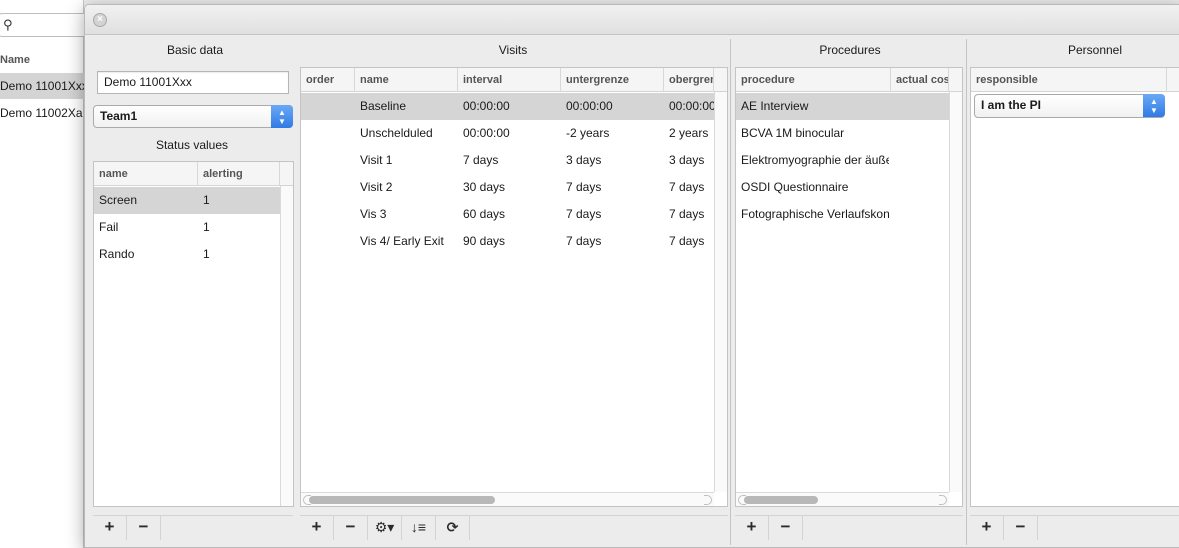  I want to click on cell-lower: 3 days, so click(584, 160).